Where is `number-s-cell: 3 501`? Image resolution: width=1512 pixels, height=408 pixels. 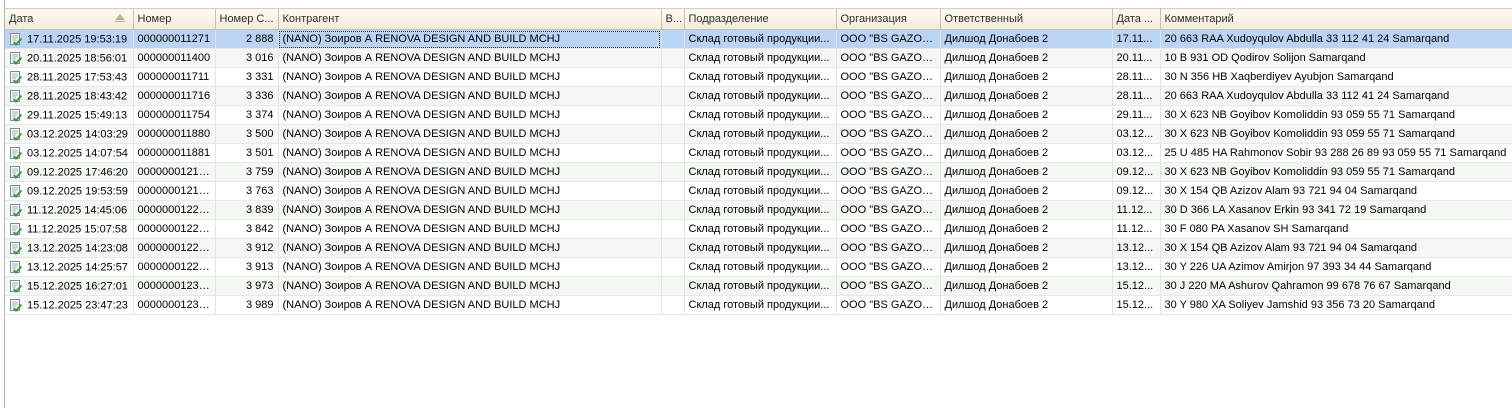 number-s-cell: 3 501 is located at coordinates (247, 153).